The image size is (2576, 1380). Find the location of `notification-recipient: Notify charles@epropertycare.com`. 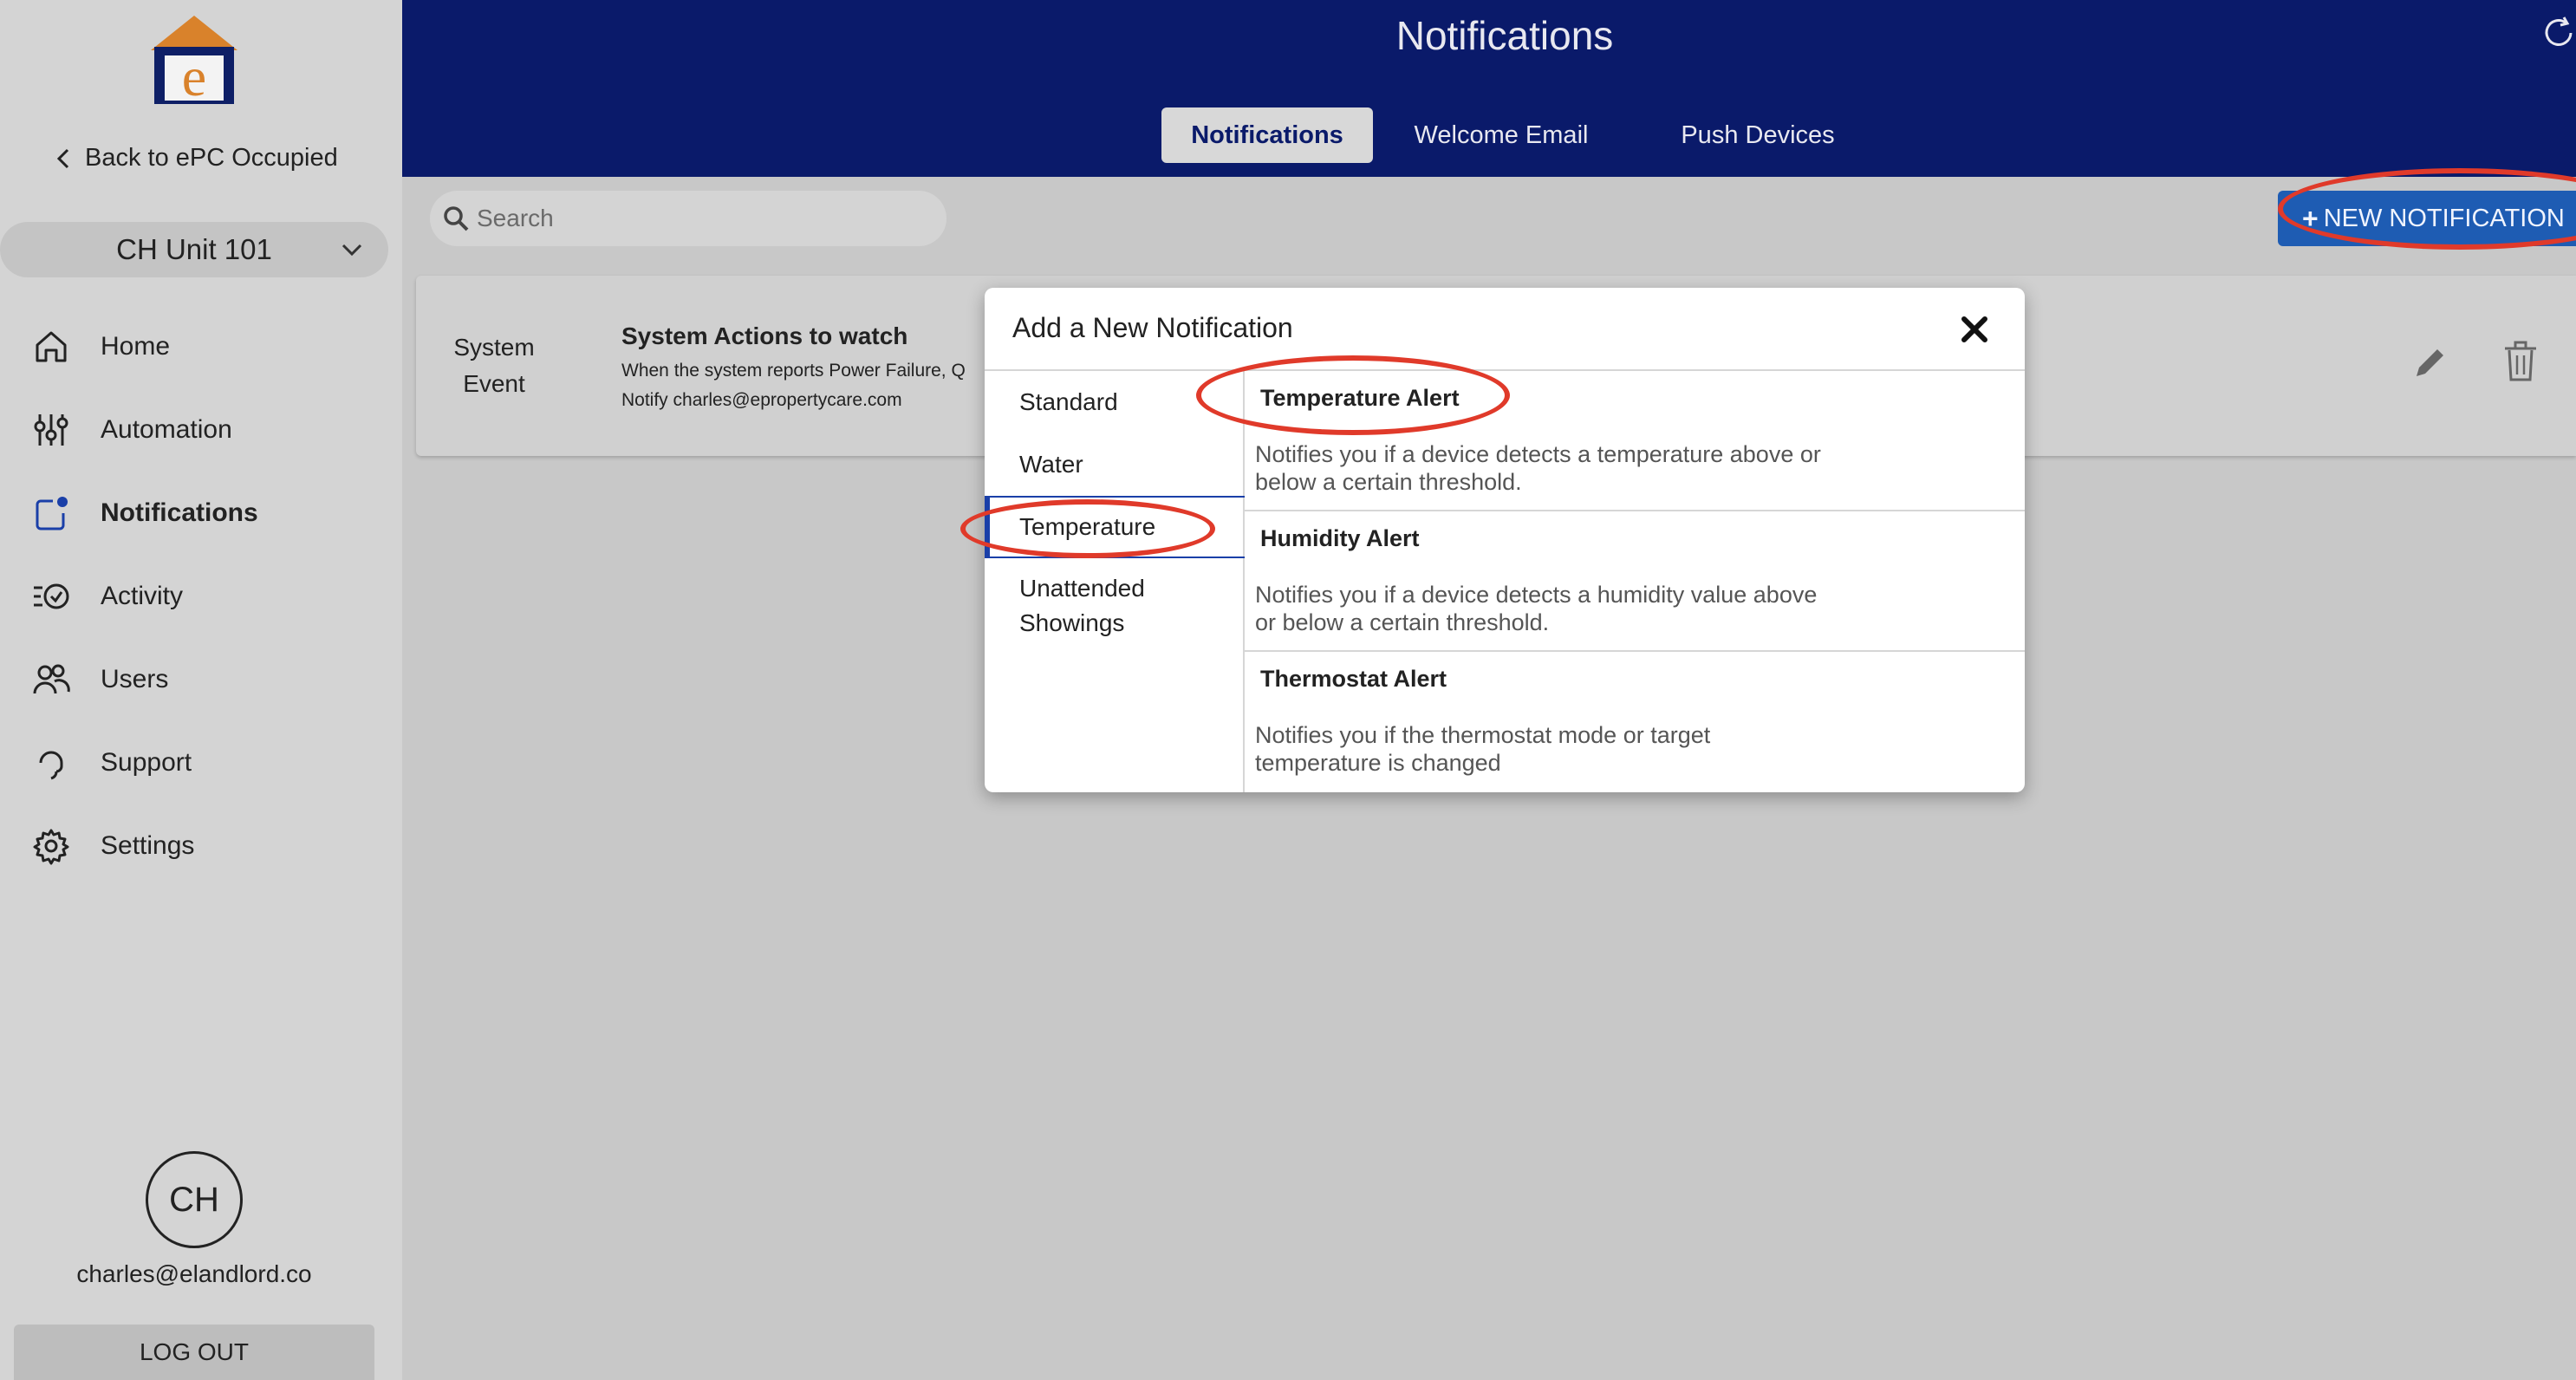

notification-recipient: Notify charles@epropertycare.com is located at coordinates (761, 400).